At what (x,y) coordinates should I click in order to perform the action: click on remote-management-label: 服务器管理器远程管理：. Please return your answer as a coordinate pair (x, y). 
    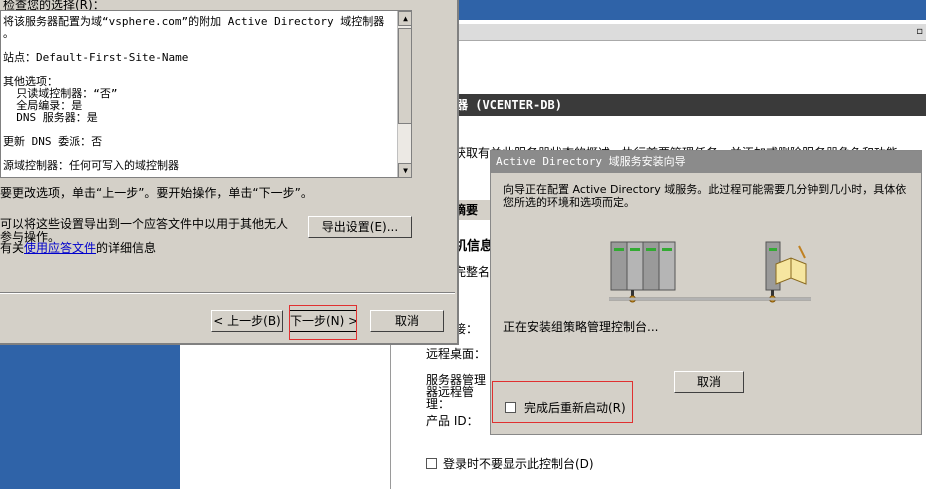
    Looking at the image, I should click on (456, 392).